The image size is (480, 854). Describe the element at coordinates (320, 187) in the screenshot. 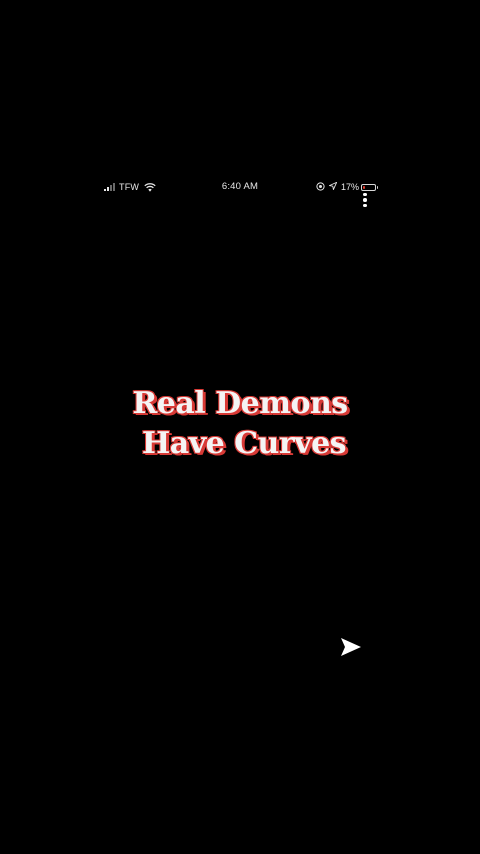

I see `orientation-lock-icon` at that location.